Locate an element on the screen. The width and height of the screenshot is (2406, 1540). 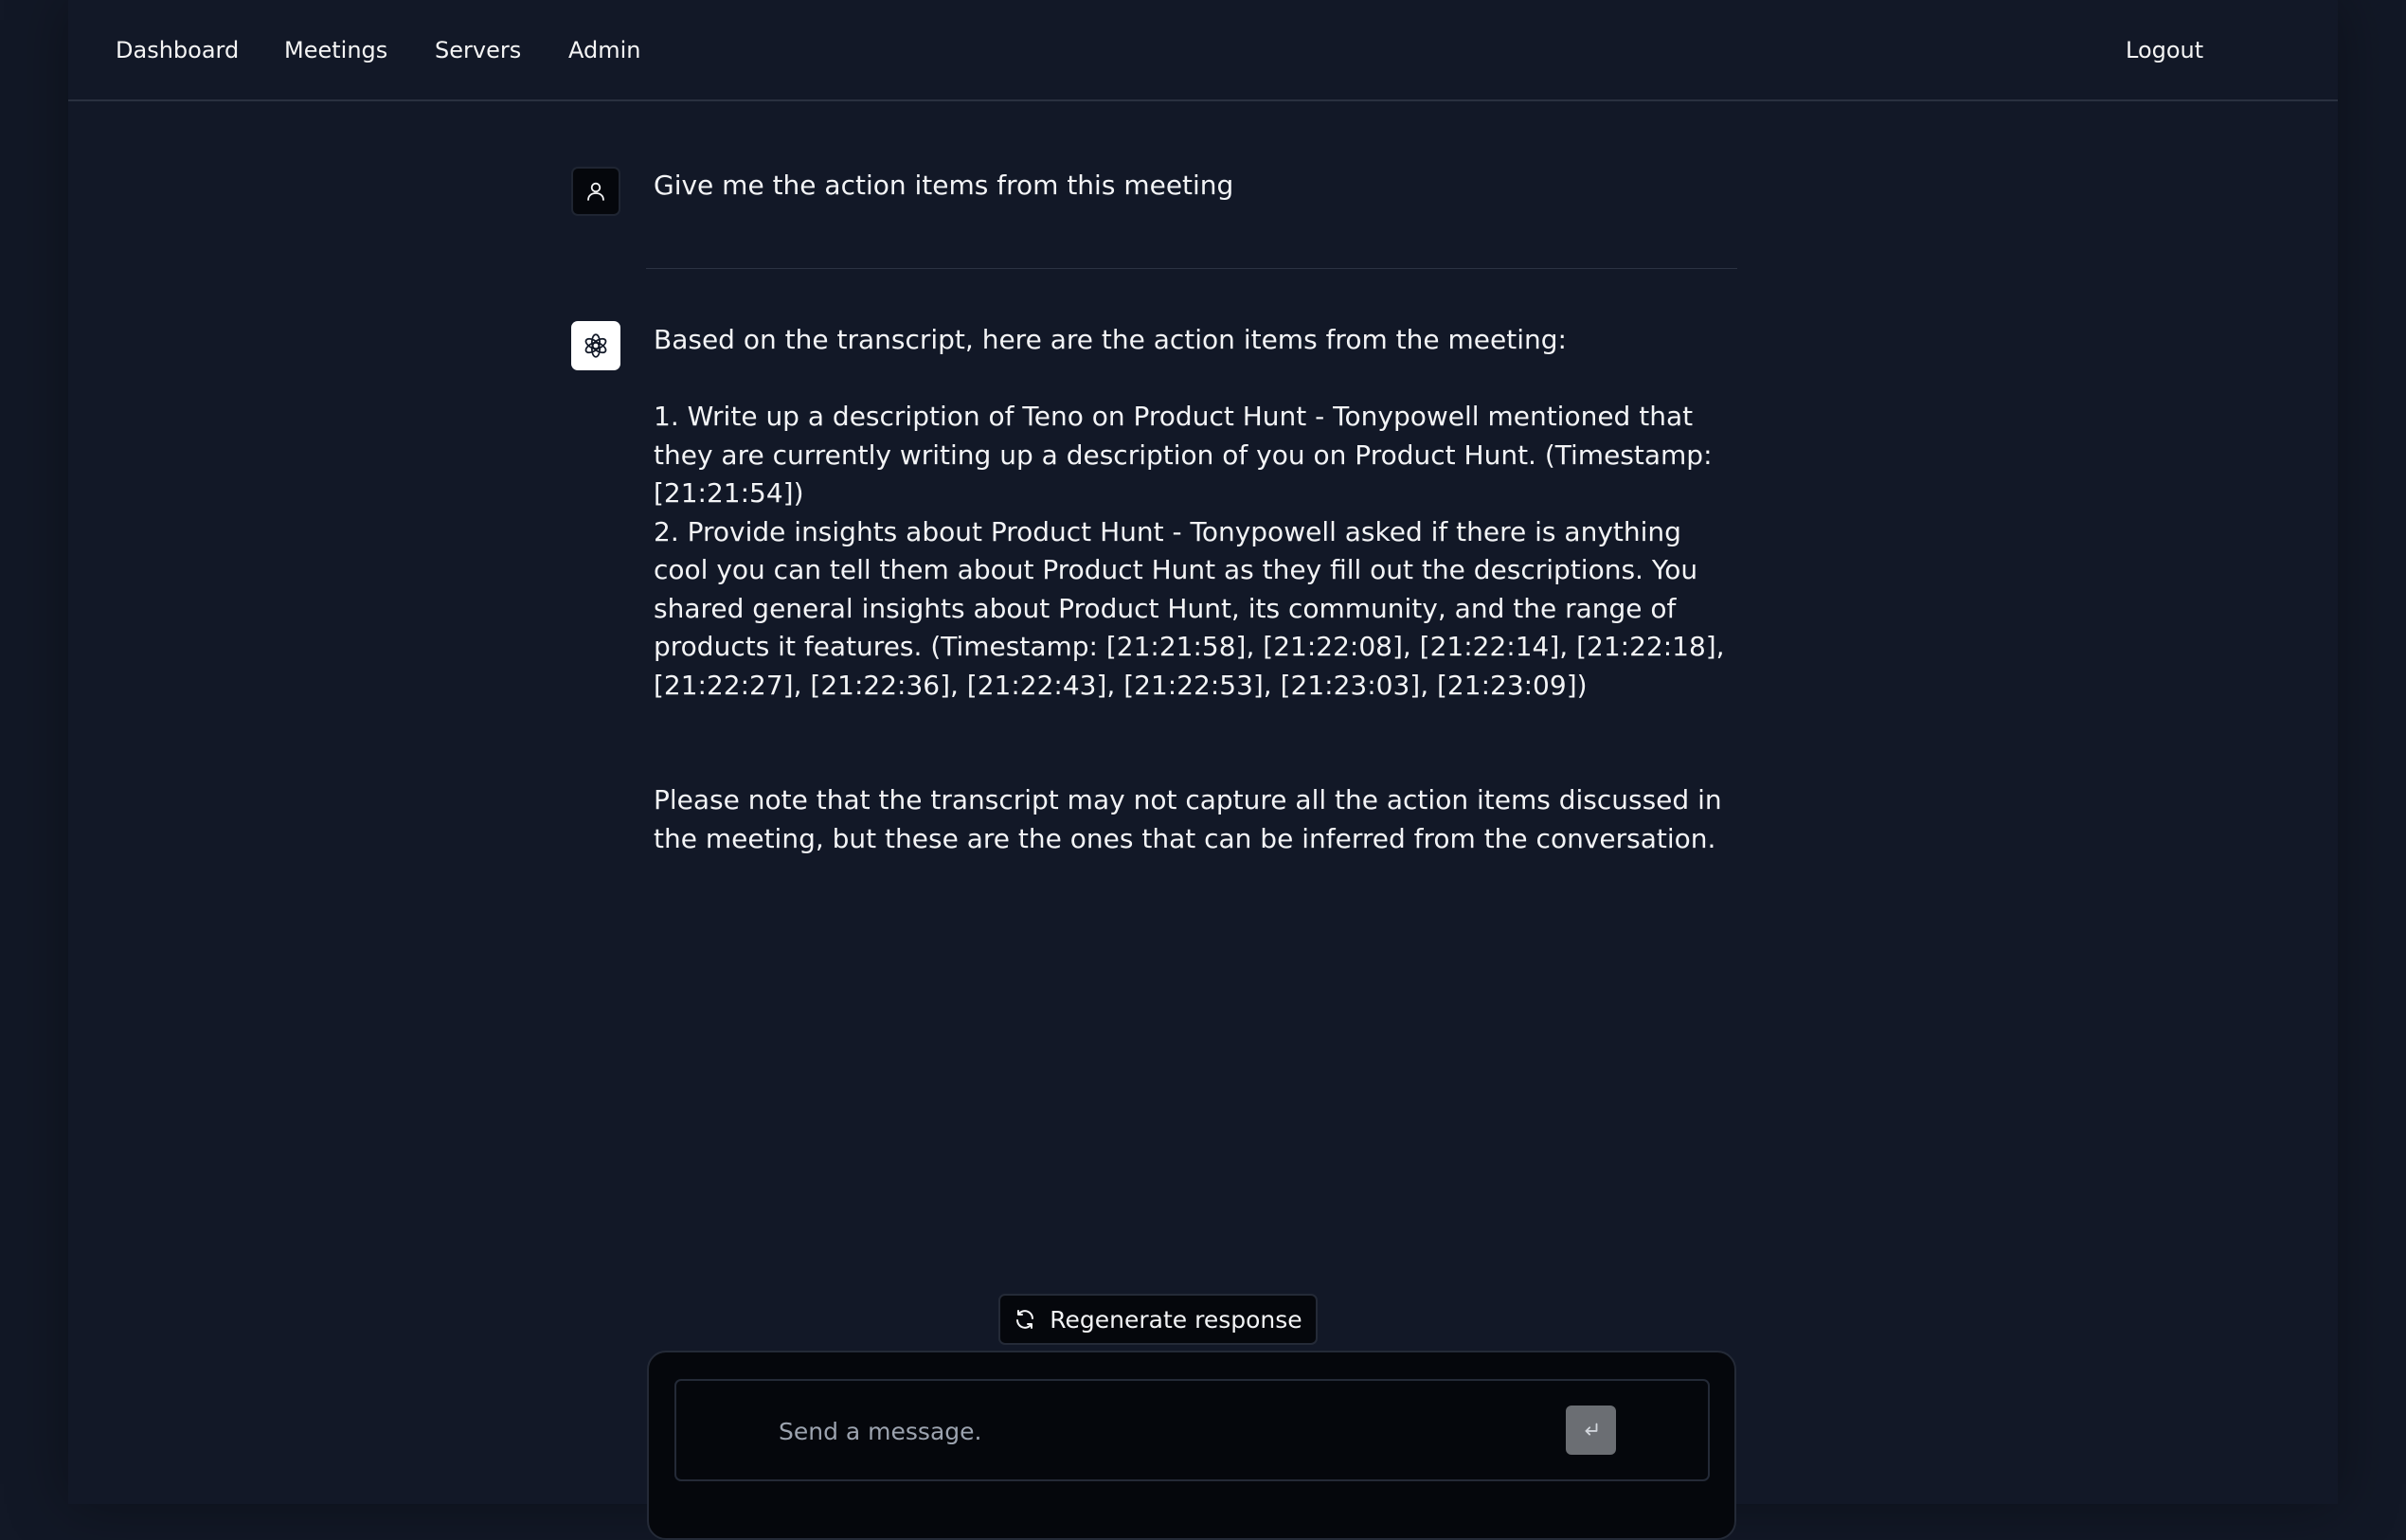
message-input is located at coordinates (1176, 1431).